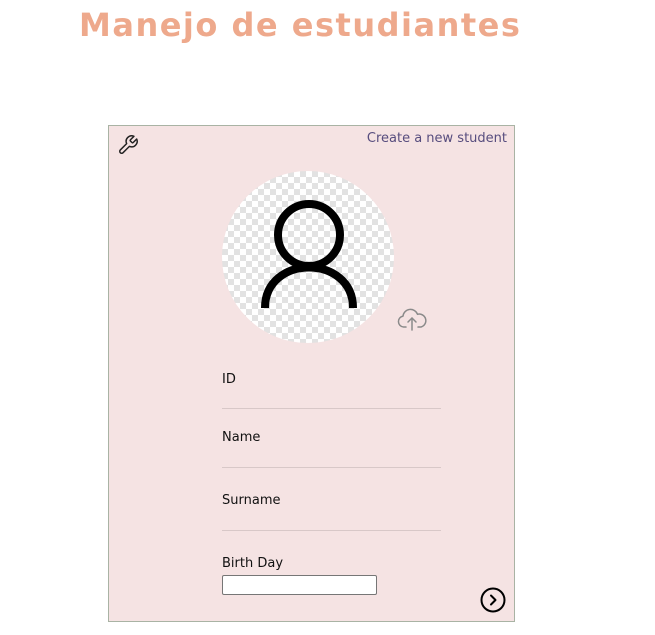 The width and height of the screenshot is (655, 635). What do you see at coordinates (331, 447) in the screenshot?
I see `name-field: Name` at bounding box center [331, 447].